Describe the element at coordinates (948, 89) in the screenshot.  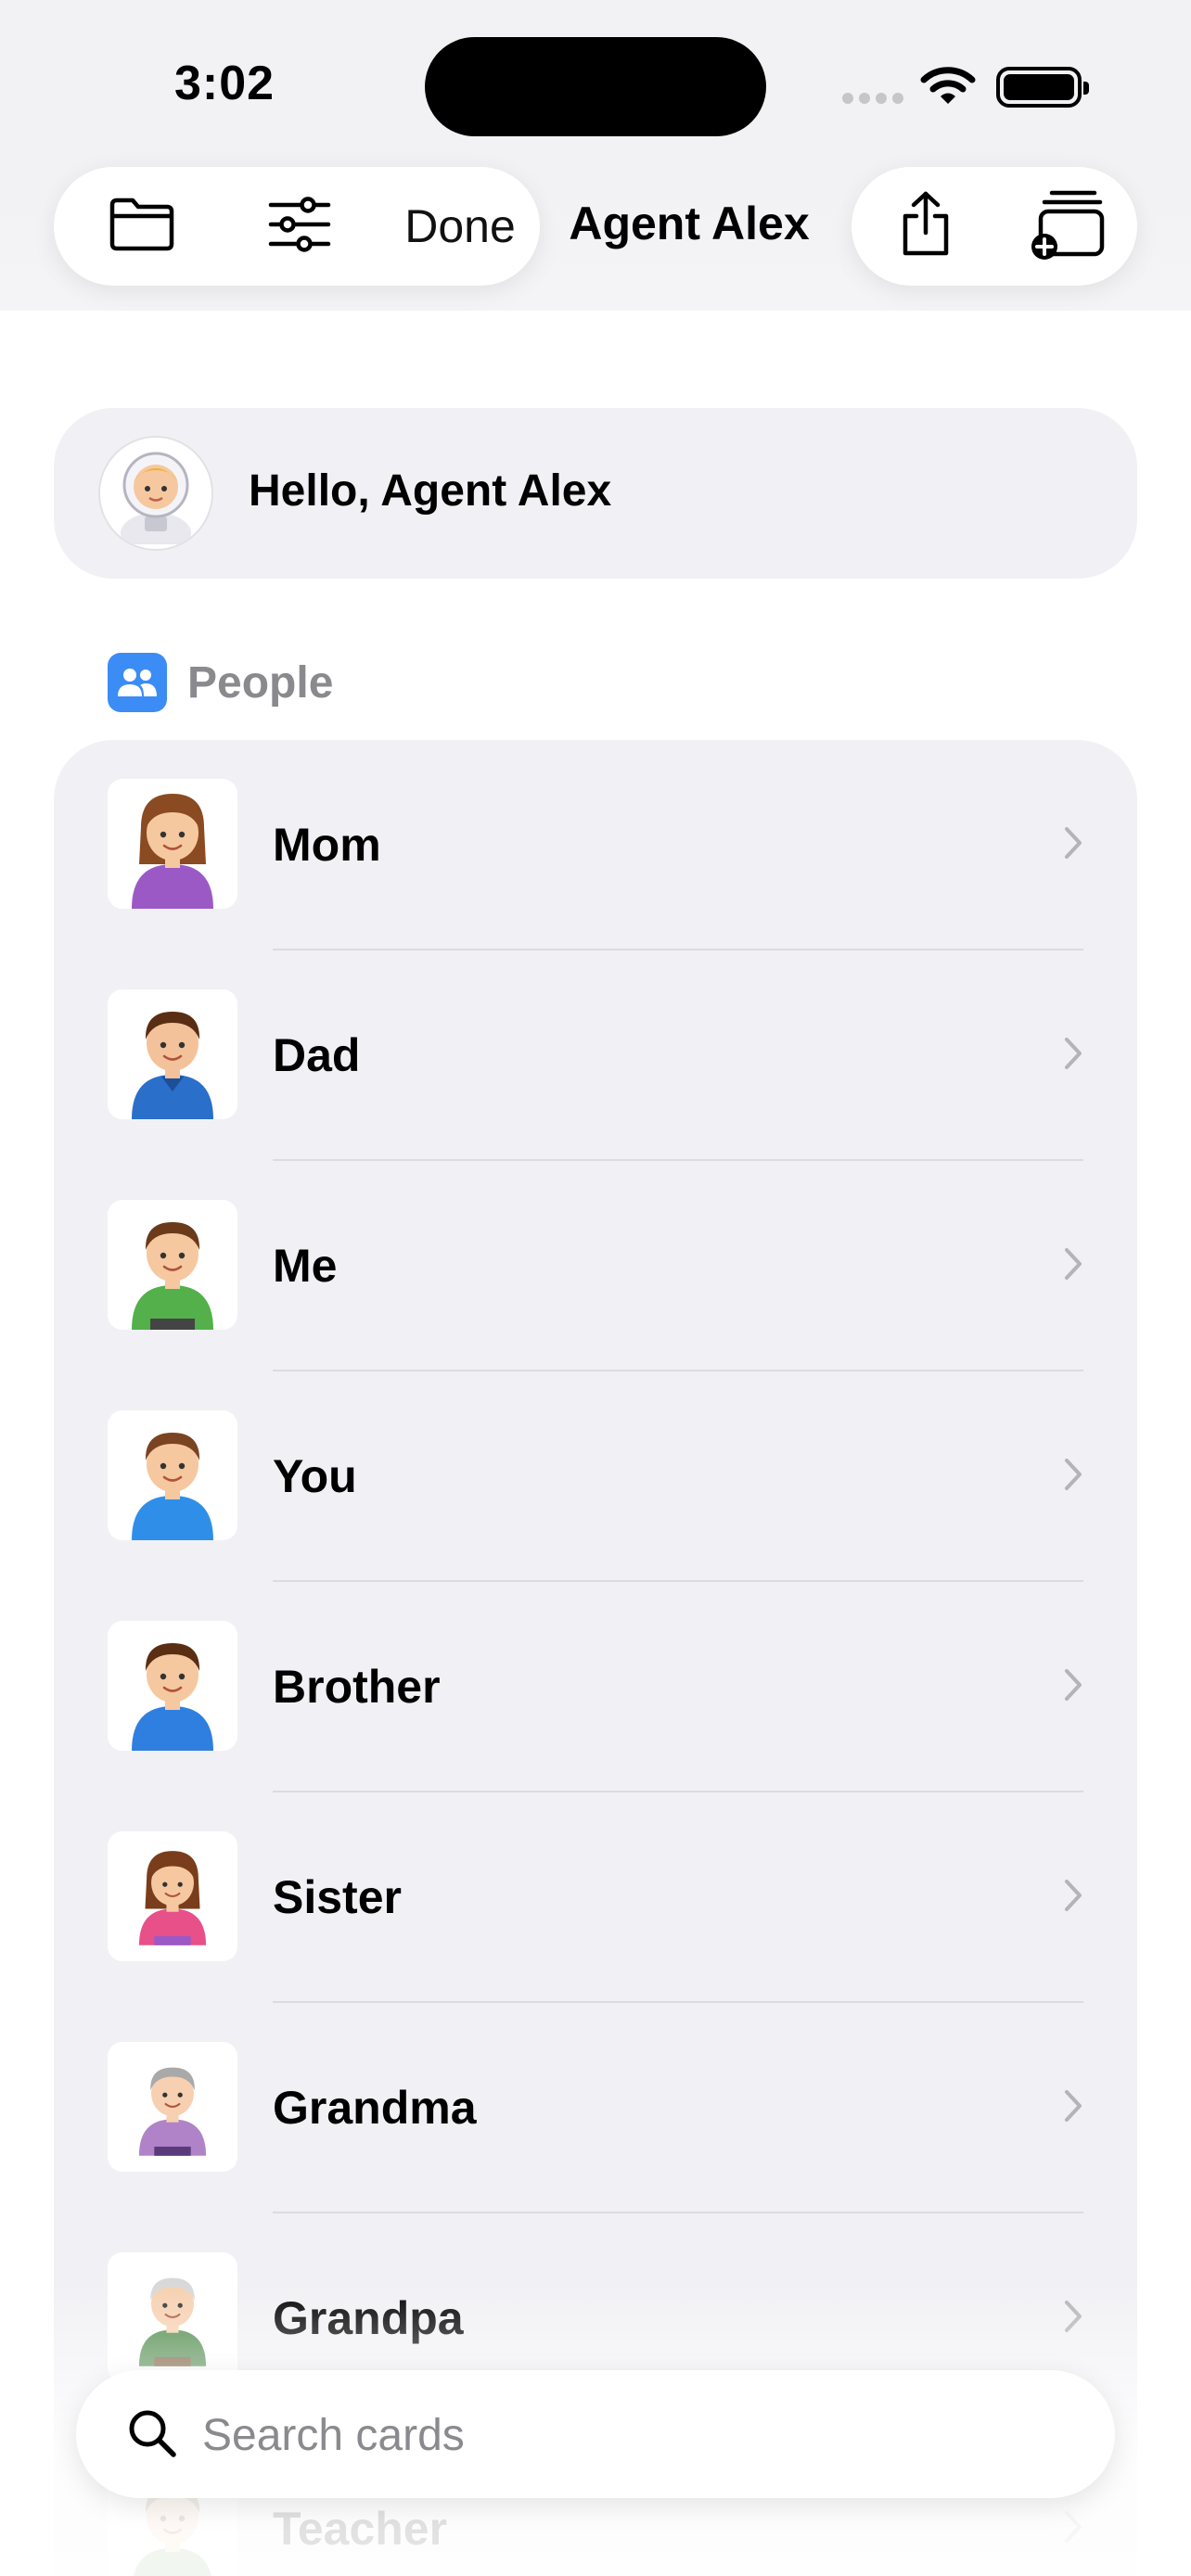
I see `wifi-icon` at that location.